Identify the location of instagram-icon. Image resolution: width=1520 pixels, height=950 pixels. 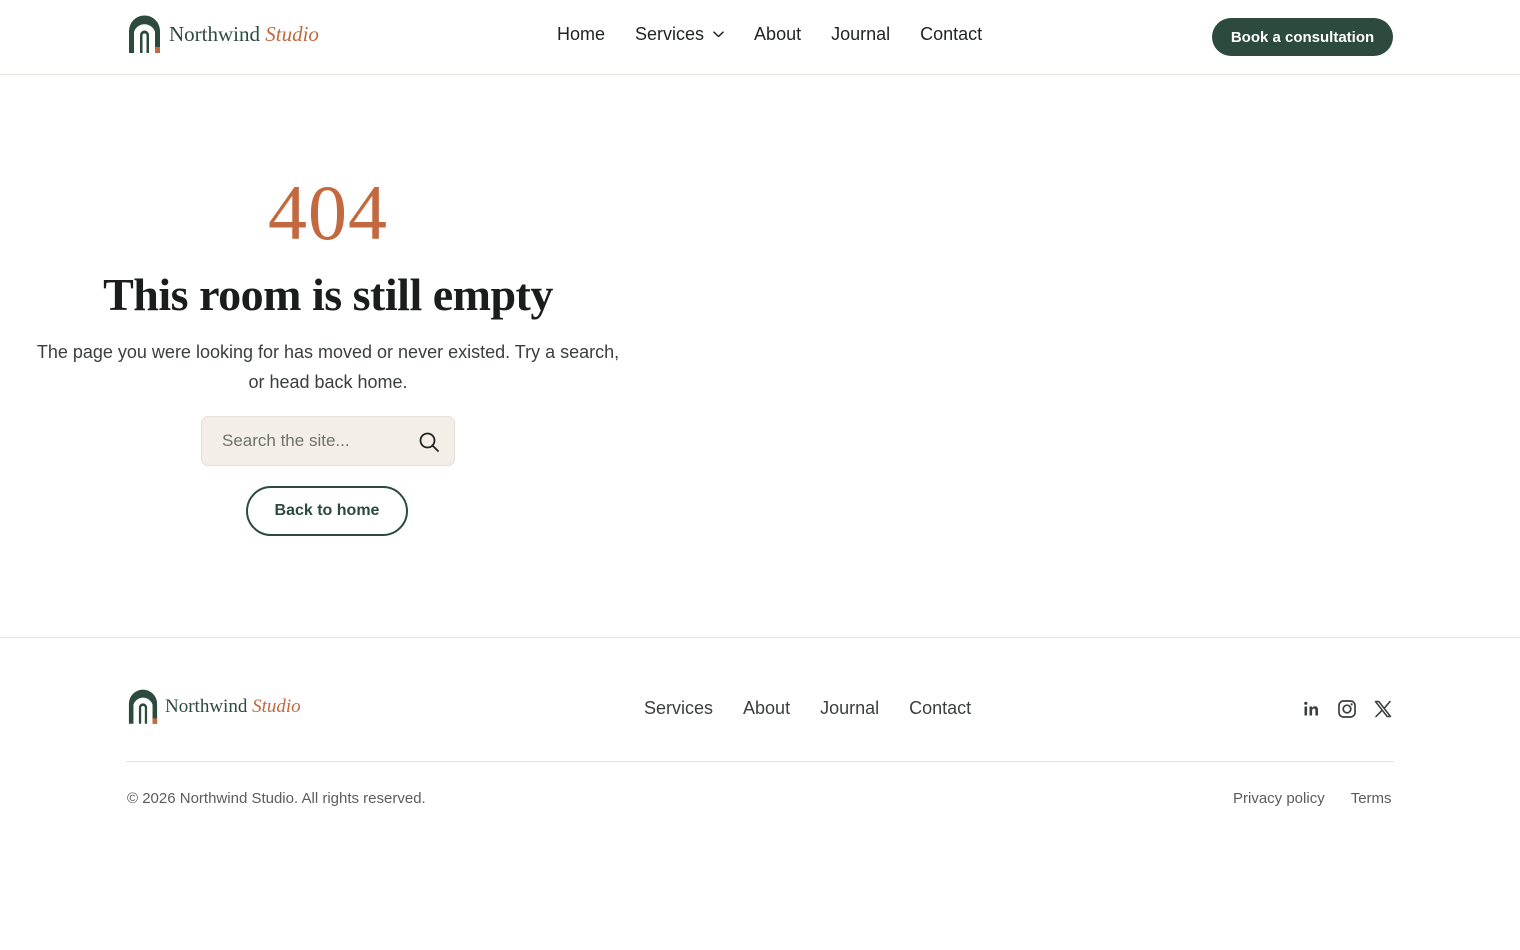
(1347, 709).